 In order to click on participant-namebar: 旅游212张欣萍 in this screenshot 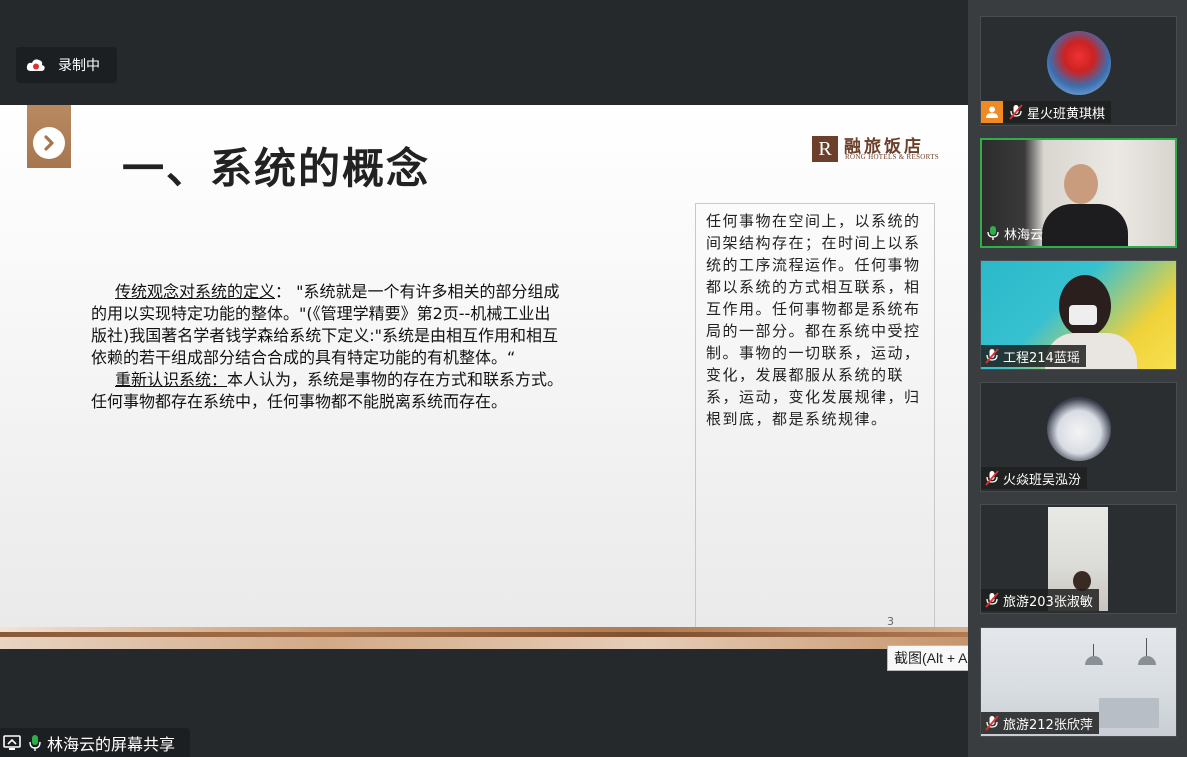, I will do `click(1040, 723)`.